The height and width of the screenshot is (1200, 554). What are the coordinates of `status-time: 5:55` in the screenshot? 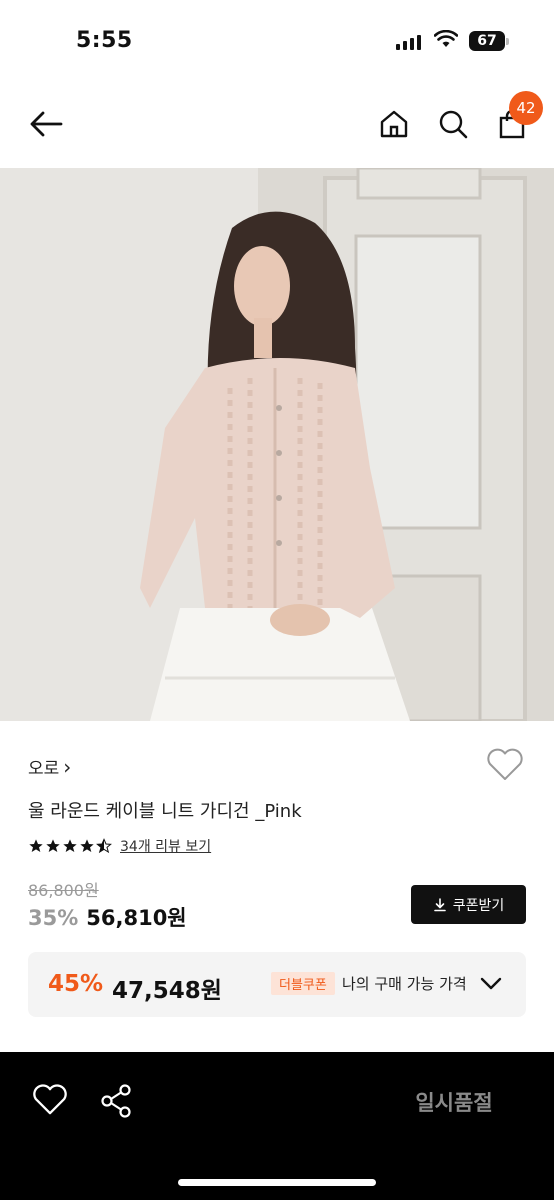 It's located at (104, 40).